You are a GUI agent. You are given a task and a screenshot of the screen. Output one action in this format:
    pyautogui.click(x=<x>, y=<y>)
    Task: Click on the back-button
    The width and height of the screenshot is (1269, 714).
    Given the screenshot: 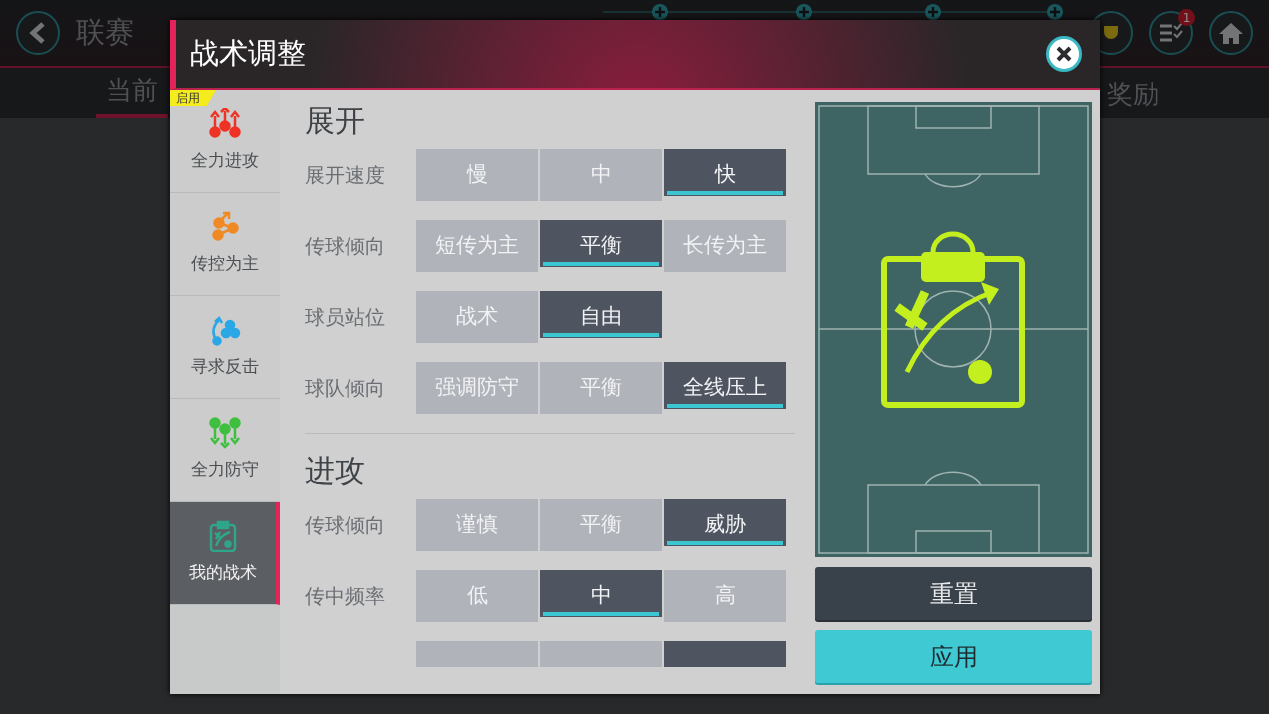 What is the action you would take?
    pyautogui.click(x=38, y=33)
    